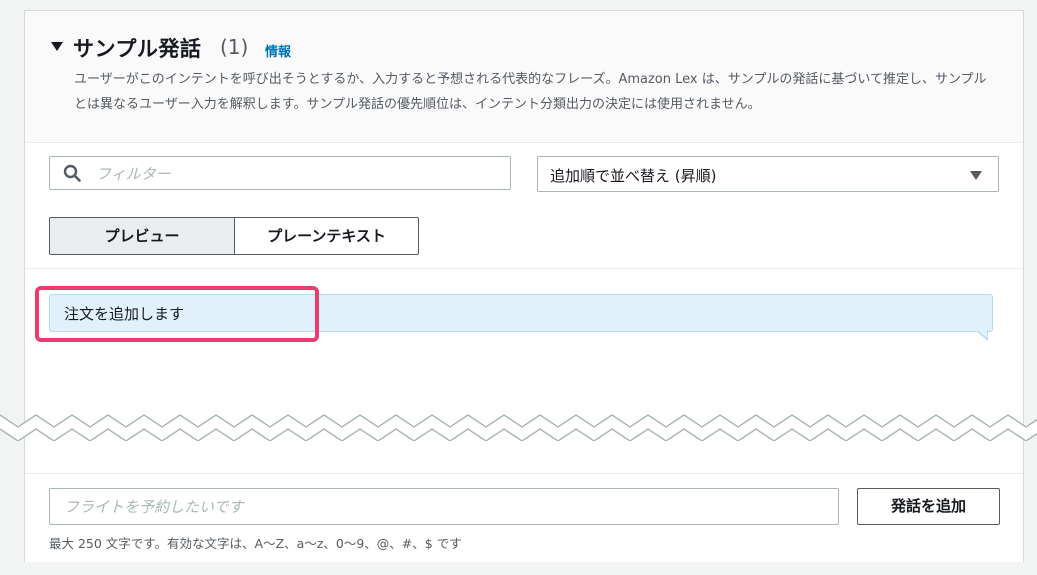 The width and height of the screenshot is (1037, 575). I want to click on add-utterance-field, so click(444, 506).